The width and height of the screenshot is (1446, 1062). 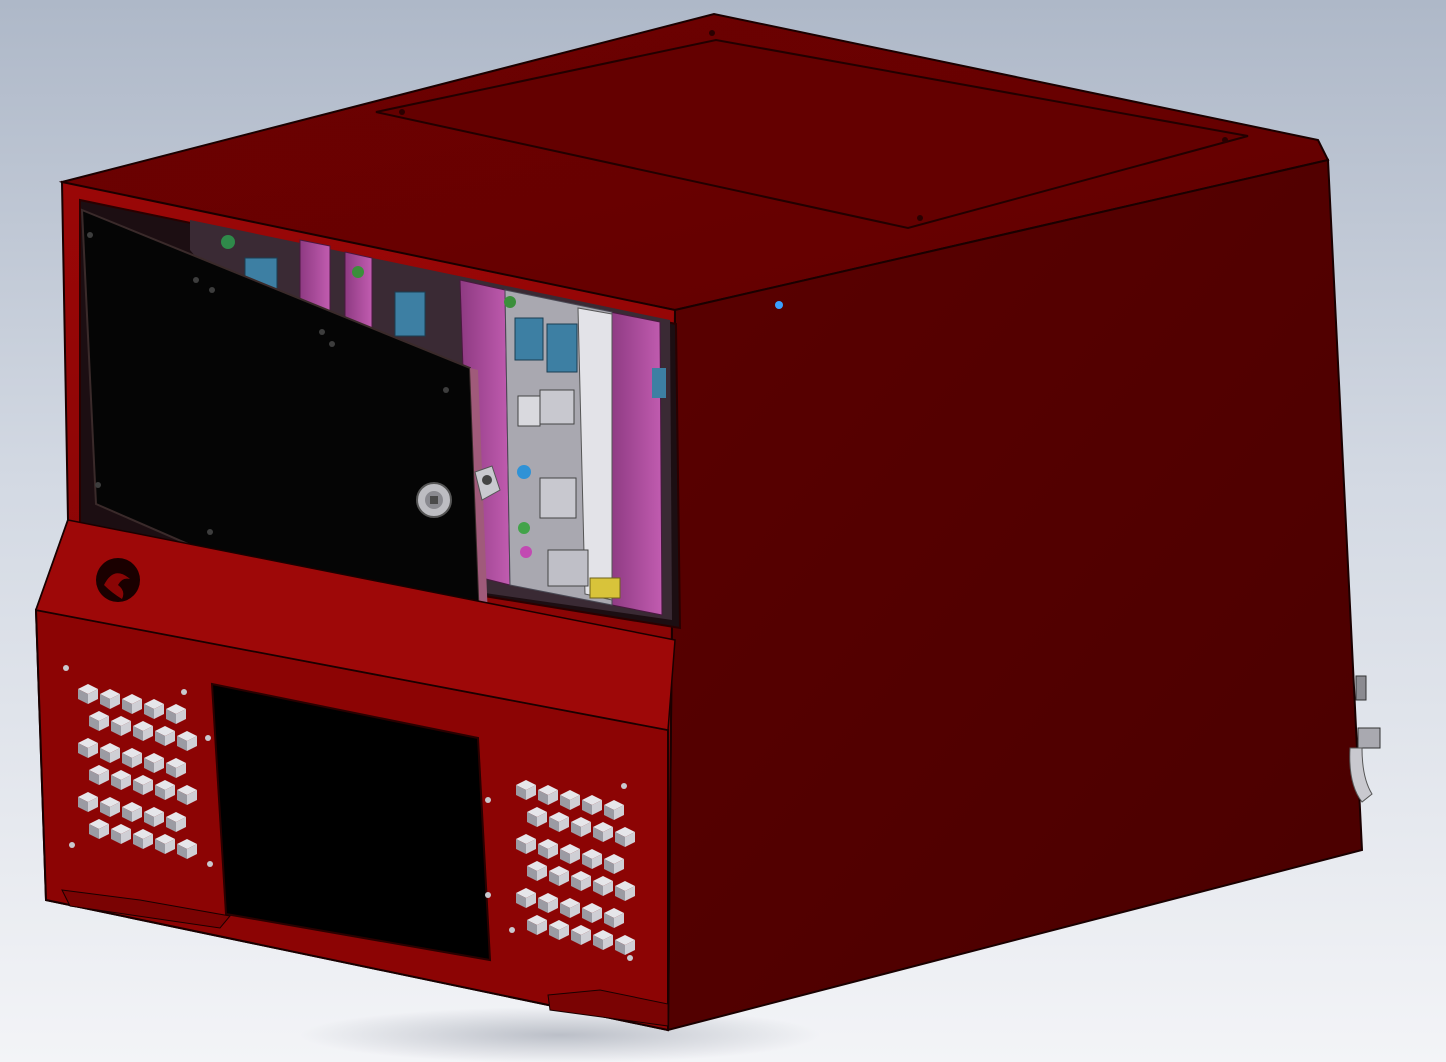 What do you see at coordinates (118, 580) in the screenshot?
I see `dragon-logo-icon` at bounding box center [118, 580].